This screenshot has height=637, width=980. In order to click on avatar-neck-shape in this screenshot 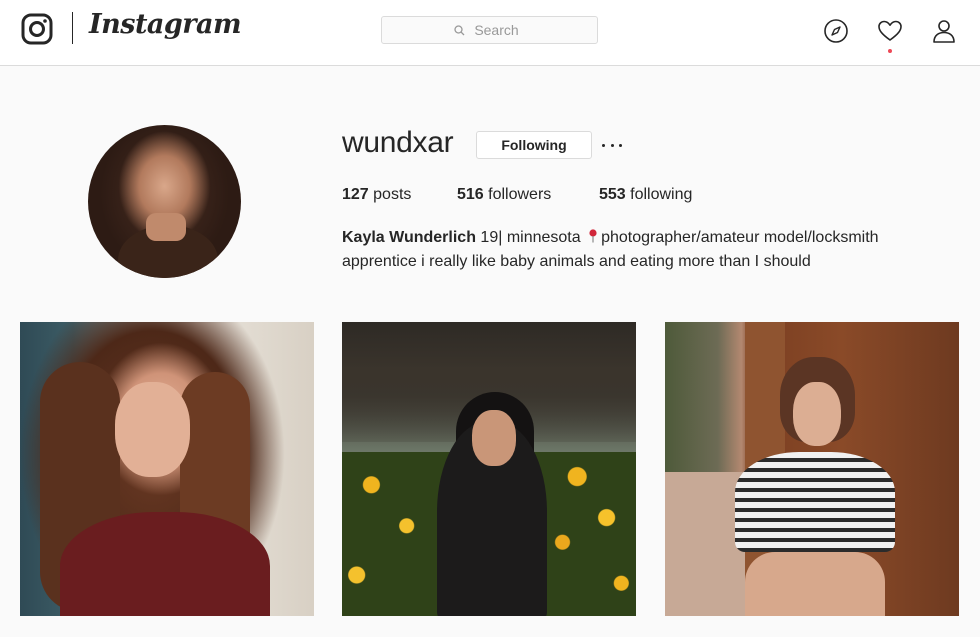, I will do `click(166, 227)`.